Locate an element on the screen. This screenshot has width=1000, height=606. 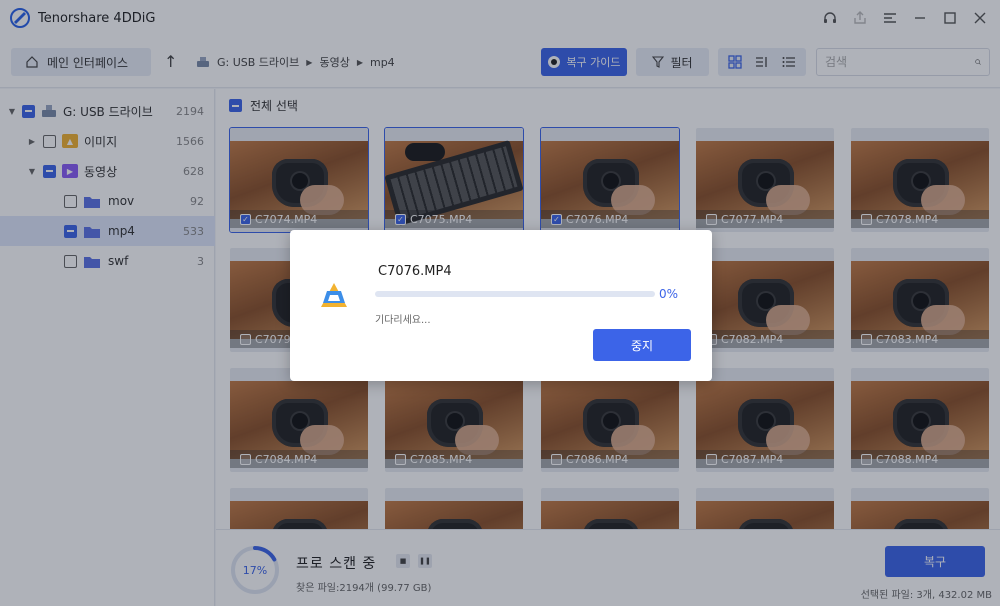
recovery-progress-dialog: C7076.MP4 0% 기다리세요... 중지 is located at coordinates (501, 305).